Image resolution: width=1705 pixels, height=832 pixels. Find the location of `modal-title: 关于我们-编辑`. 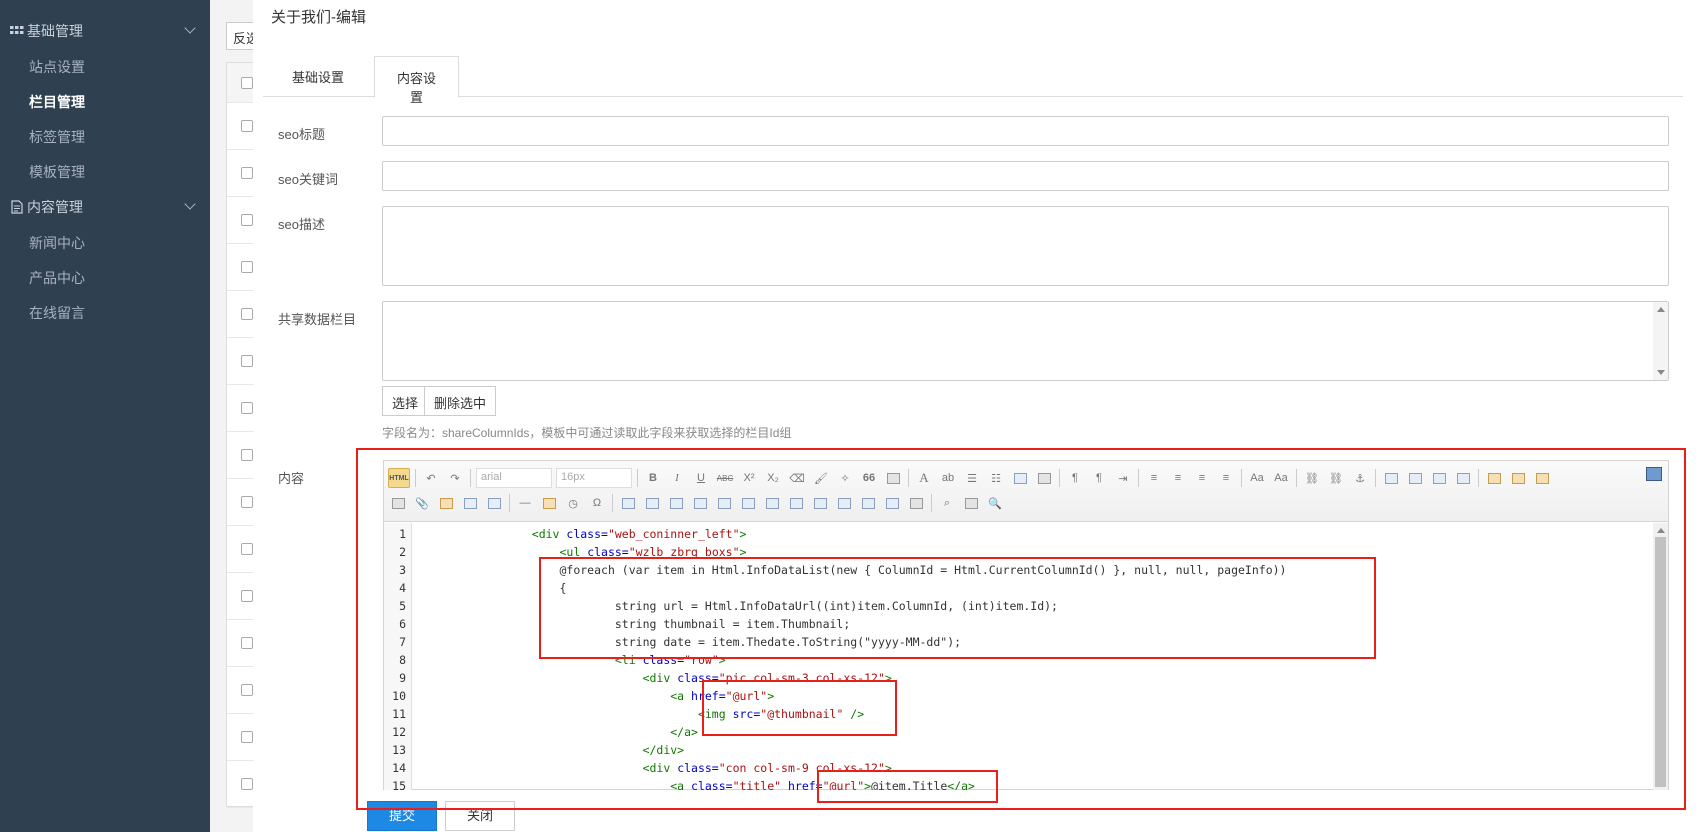

modal-title: 关于我们-编辑 is located at coordinates (318, 17).